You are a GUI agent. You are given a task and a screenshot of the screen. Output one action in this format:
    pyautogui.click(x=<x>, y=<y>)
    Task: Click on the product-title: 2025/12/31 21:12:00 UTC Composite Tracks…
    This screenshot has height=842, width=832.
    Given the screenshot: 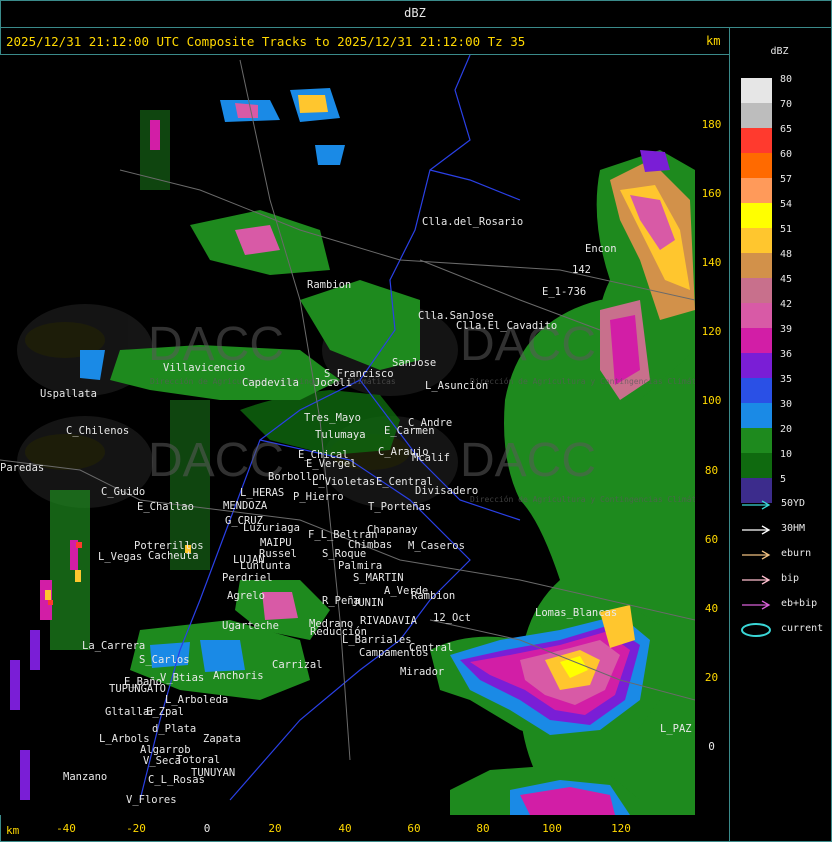 What is the action you would take?
    pyautogui.click(x=266, y=41)
    